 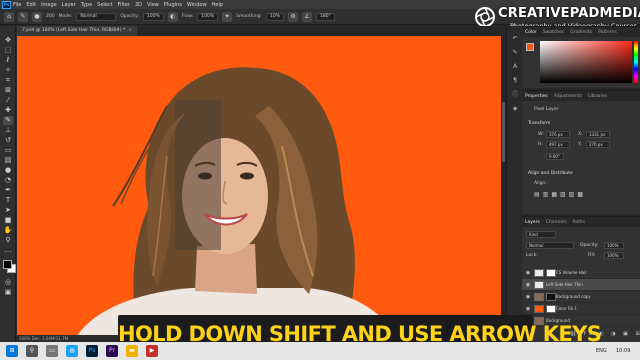 I want to click on info-icon: ⓘ, so click(x=515, y=95).